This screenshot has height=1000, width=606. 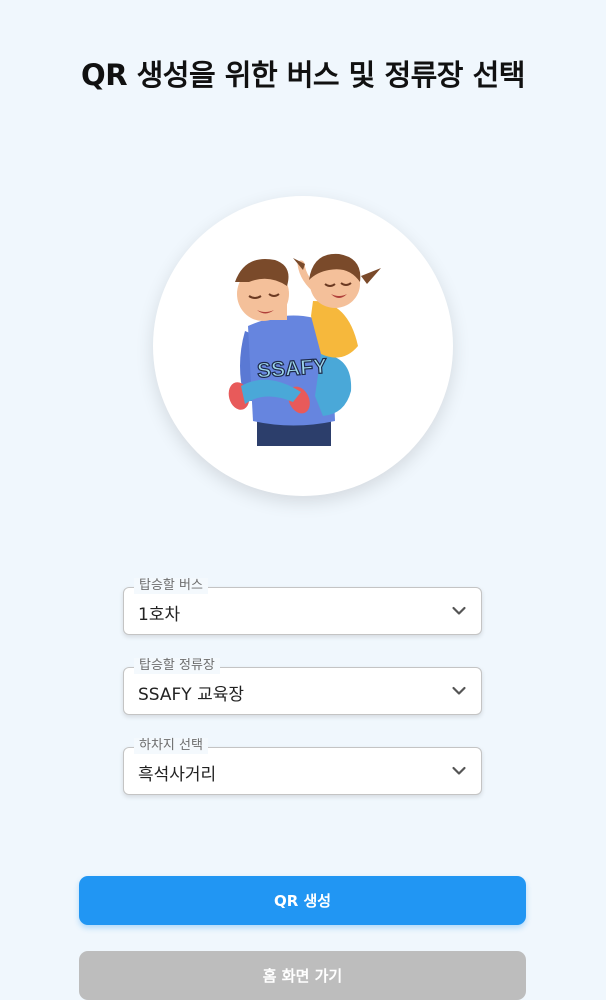 What do you see at coordinates (191, 695) in the screenshot?
I see `stop-select-value: SSAFY 교육장` at bounding box center [191, 695].